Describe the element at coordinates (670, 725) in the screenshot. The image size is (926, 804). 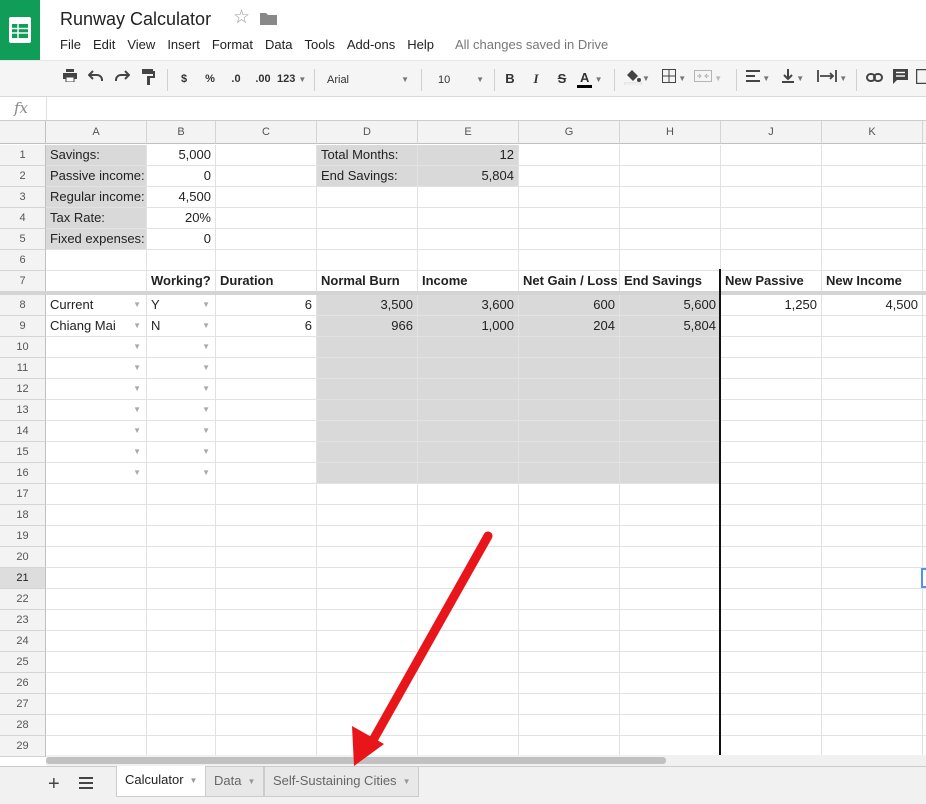
I see `cell-h28` at that location.